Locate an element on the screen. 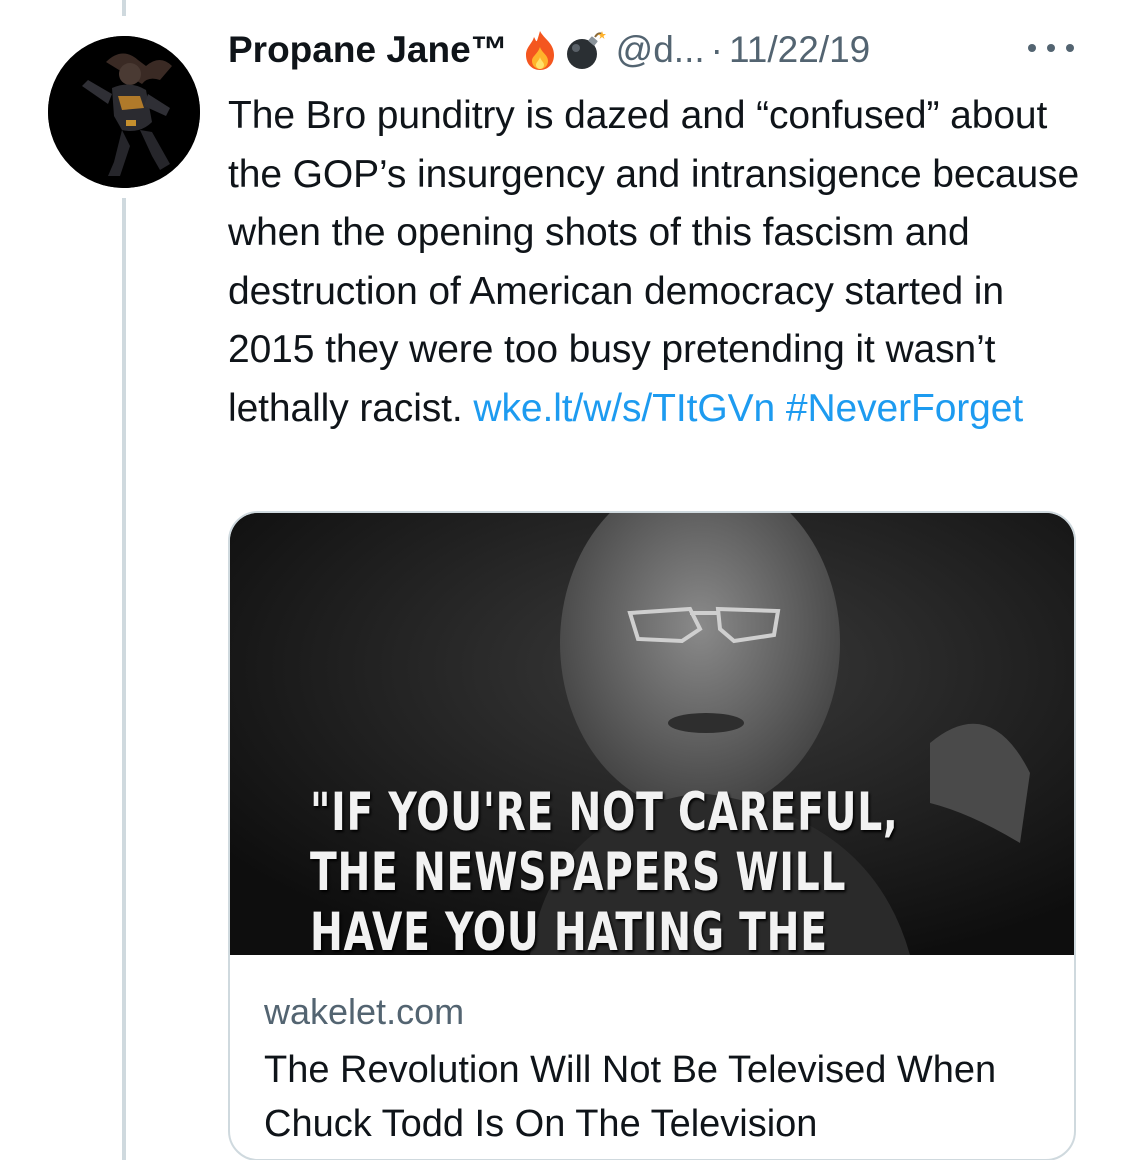 This screenshot has width=1124, height=1160. hashtag-link: #NeverForget is located at coordinates (904, 408).